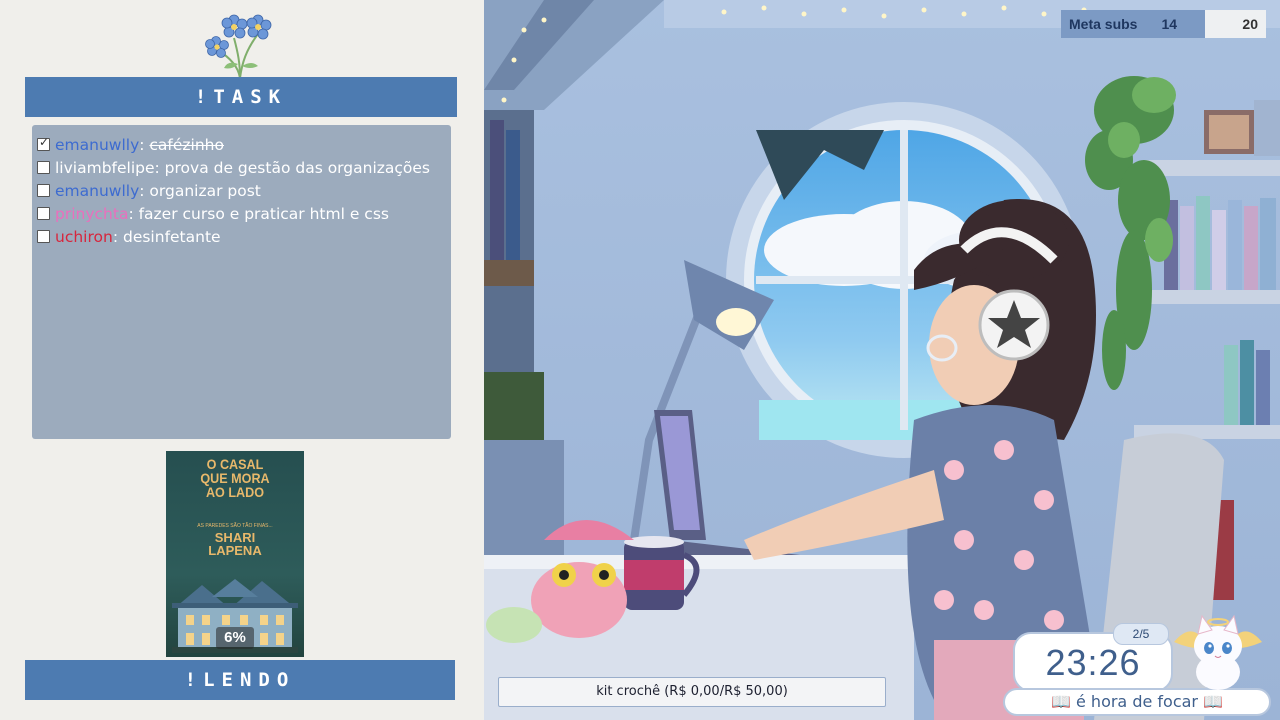 The height and width of the screenshot is (720, 1280). Describe the element at coordinates (235, 492) in the screenshot. I see `book-title-line: AO LADO` at that location.